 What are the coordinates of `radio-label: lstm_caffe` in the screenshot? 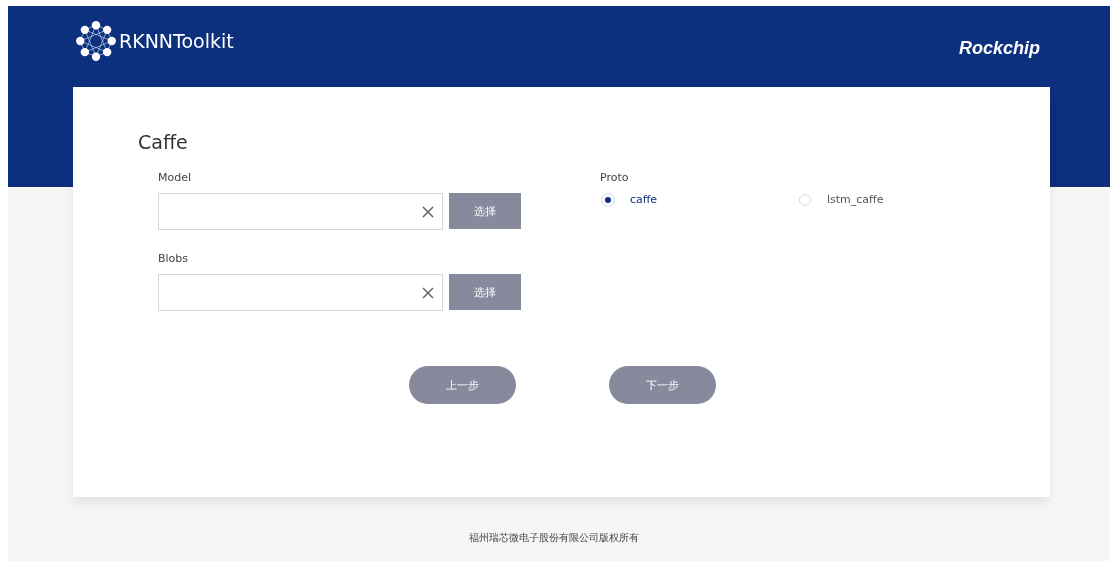 It's located at (855, 199).